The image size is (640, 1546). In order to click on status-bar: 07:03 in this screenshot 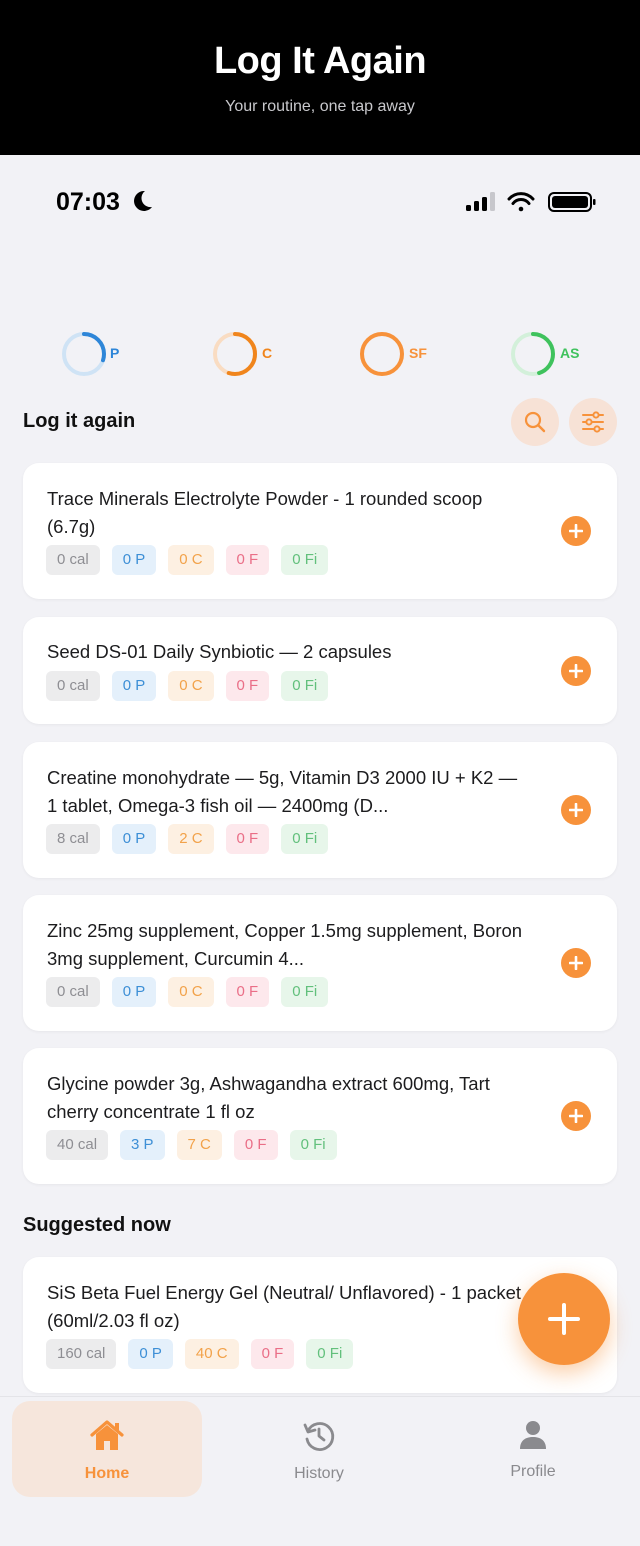, I will do `click(320, 202)`.